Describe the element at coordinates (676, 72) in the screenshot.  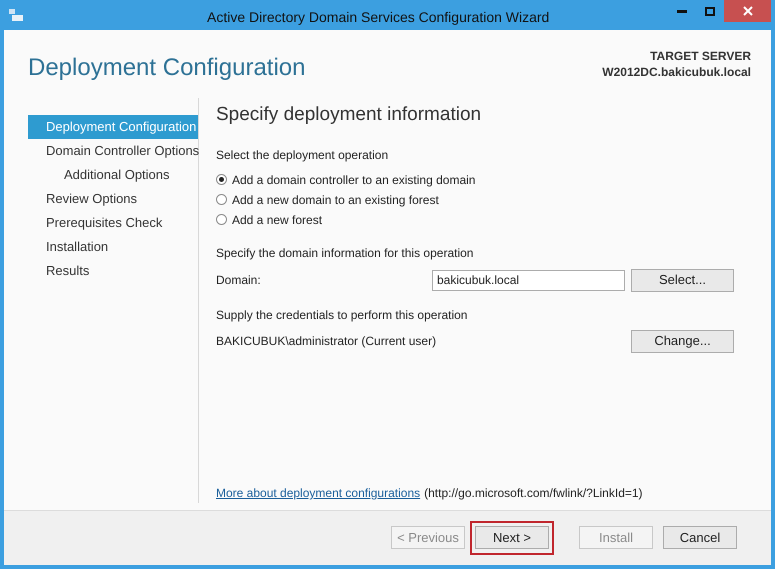
I see `target-server-name: W2012DC.bakicubuk.local` at that location.